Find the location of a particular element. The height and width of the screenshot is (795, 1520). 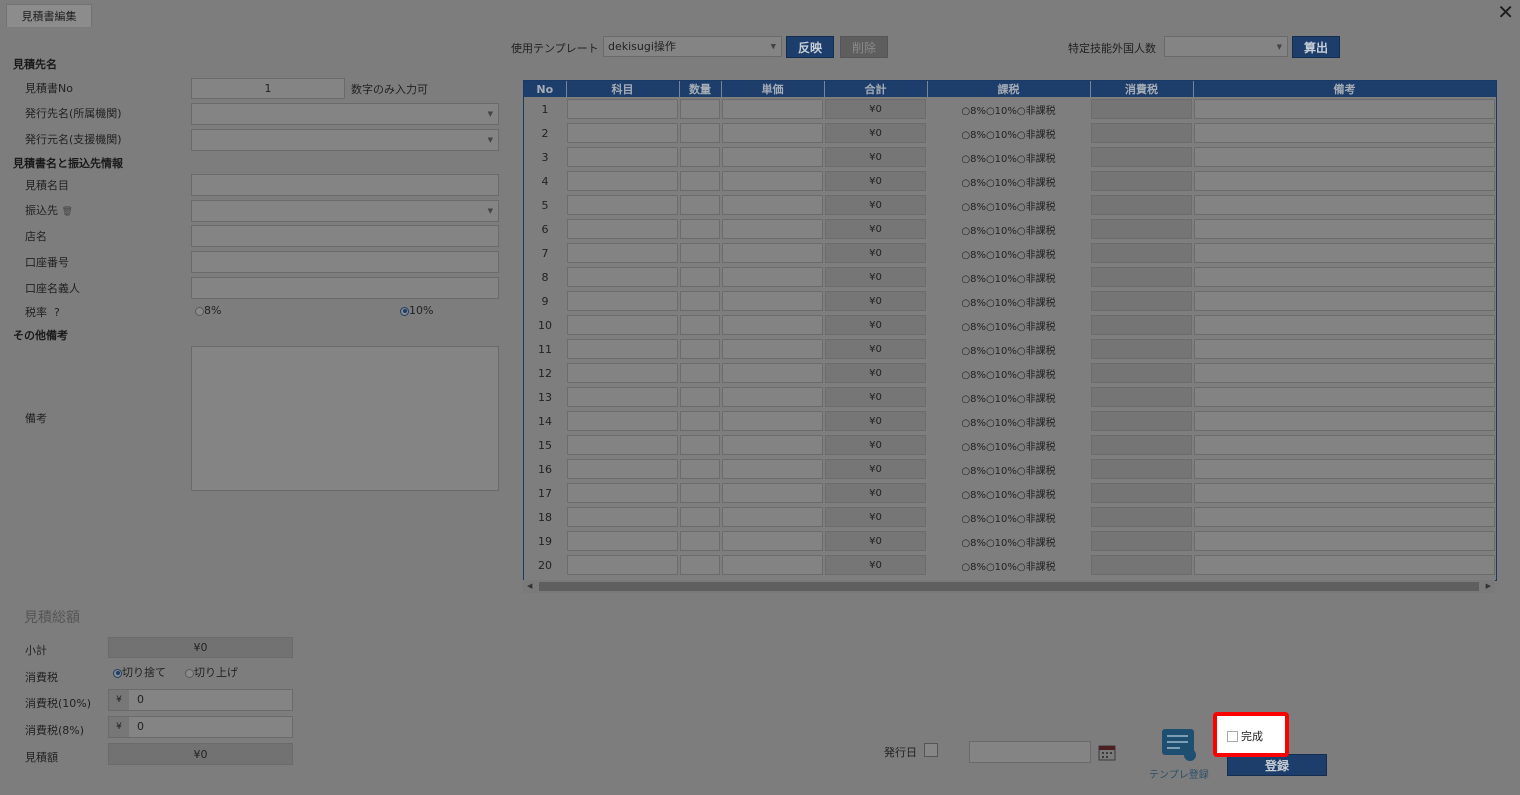

radio-round-down is located at coordinates (117, 673).